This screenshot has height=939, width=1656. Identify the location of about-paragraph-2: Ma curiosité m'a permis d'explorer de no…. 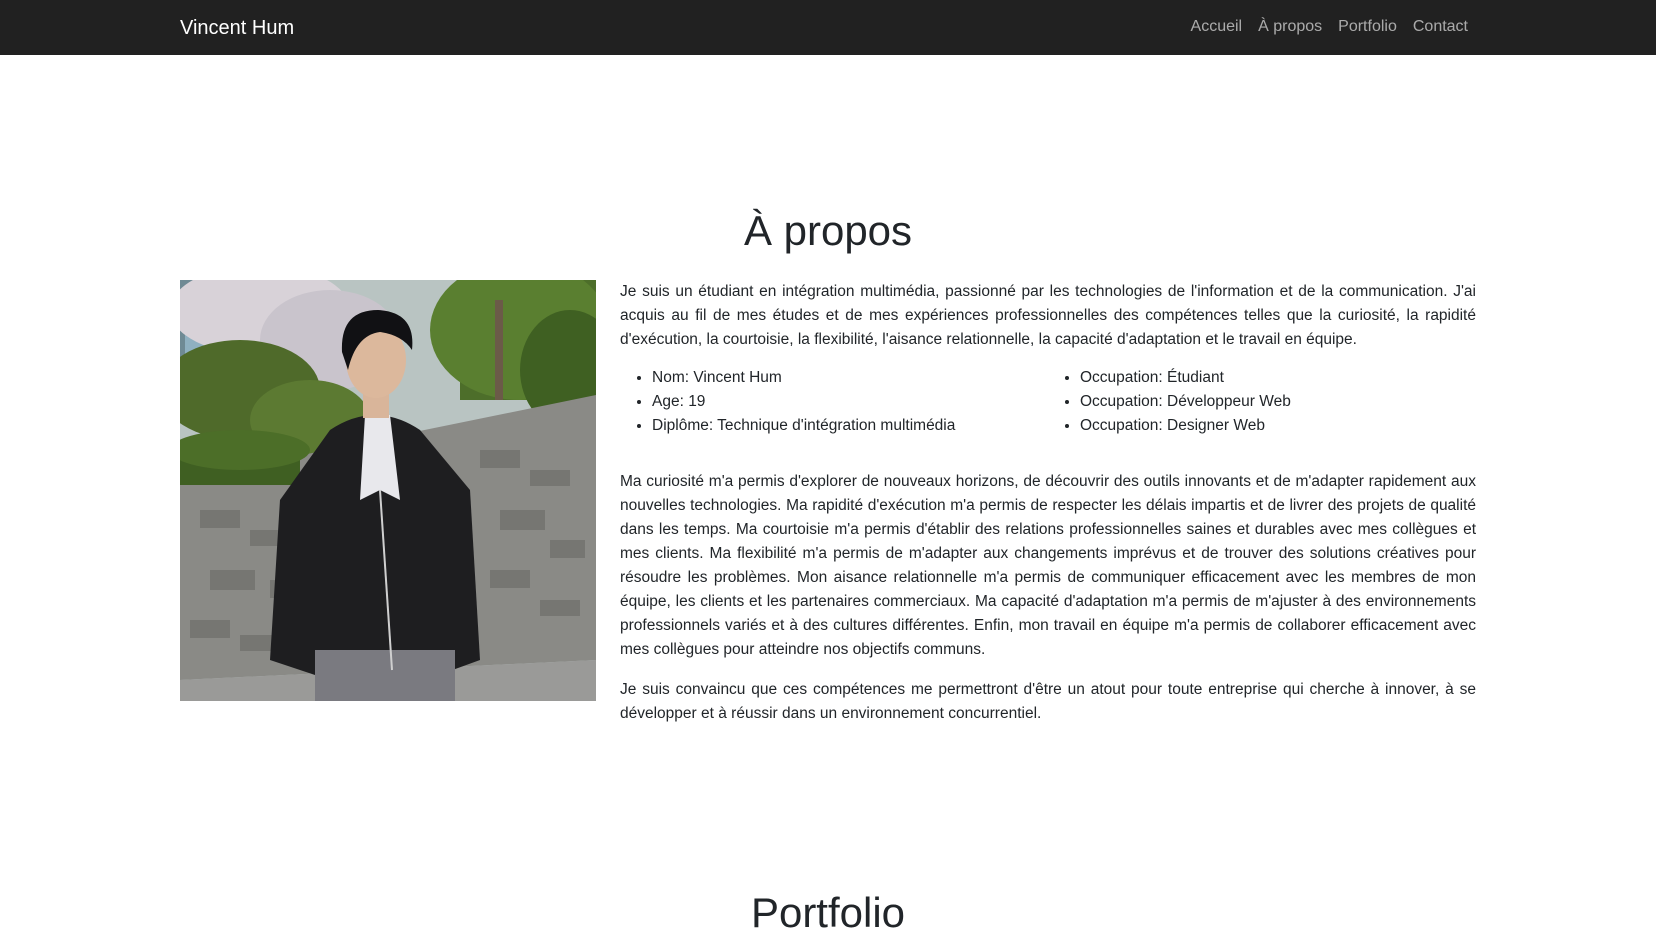
(1048, 565).